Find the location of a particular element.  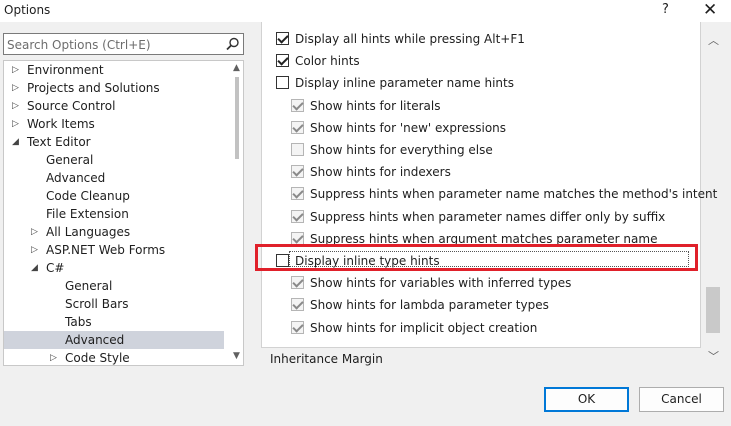

tree-item-scroll-bars: Scroll Bars is located at coordinates (114, 304).